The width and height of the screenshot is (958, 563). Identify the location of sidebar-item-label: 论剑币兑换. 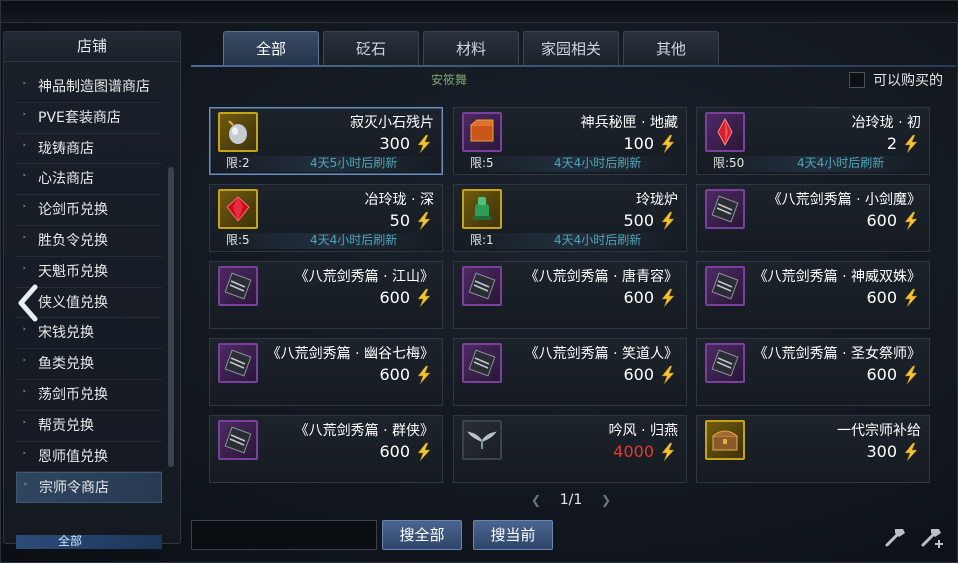
(73, 210).